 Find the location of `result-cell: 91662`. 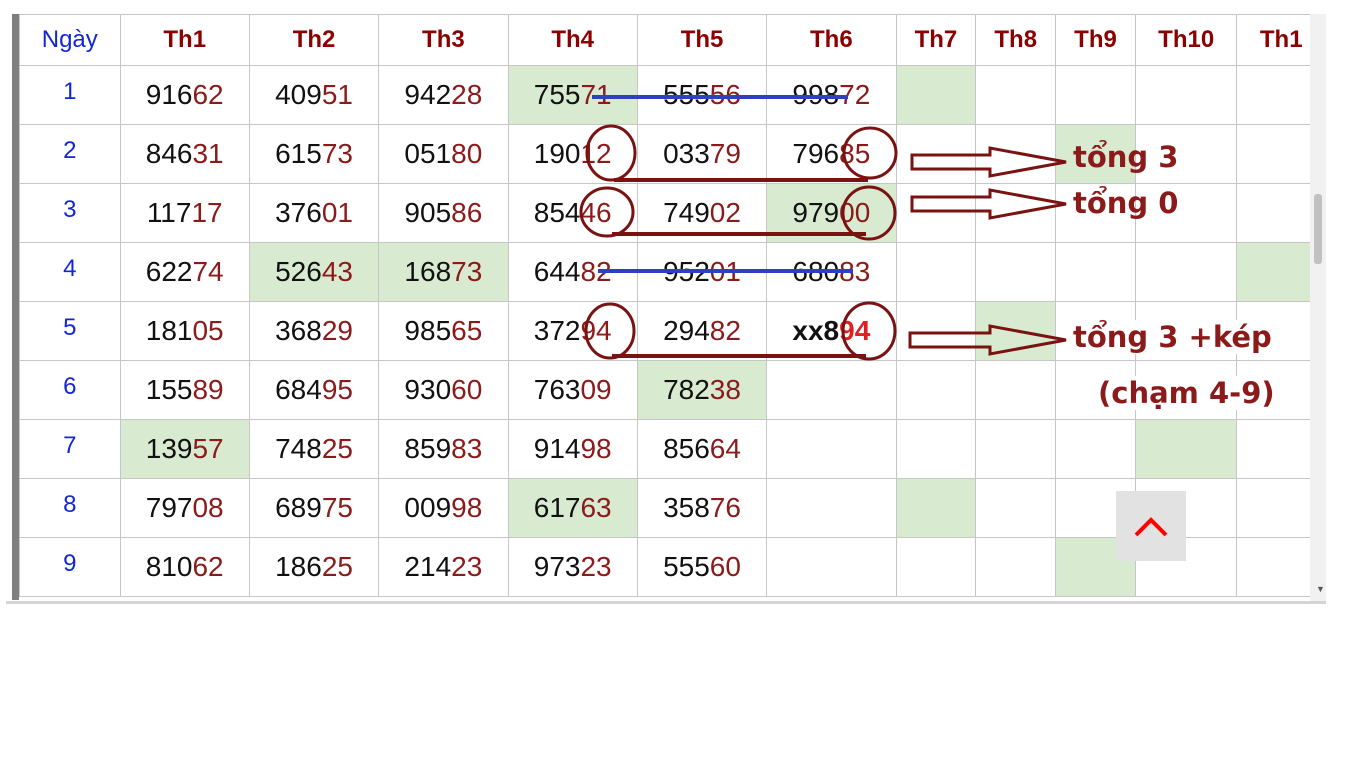

result-cell: 91662 is located at coordinates (184, 95).